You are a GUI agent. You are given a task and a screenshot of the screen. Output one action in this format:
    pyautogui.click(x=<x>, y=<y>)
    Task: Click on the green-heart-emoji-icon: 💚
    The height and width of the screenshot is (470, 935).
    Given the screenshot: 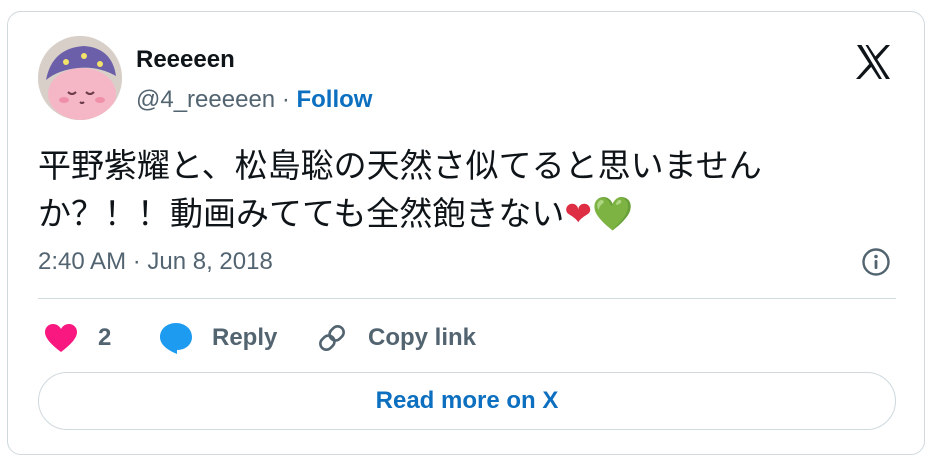 What is the action you would take?
    pyautogui.click(x=613, y=213)
    